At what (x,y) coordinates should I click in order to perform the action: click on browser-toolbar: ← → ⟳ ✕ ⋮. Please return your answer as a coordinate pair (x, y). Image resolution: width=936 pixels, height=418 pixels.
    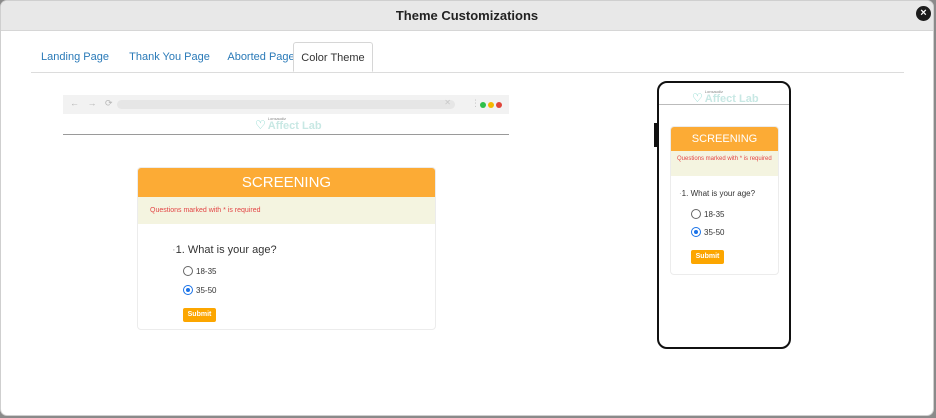
    Looking at the image, I should click on (286, 104).